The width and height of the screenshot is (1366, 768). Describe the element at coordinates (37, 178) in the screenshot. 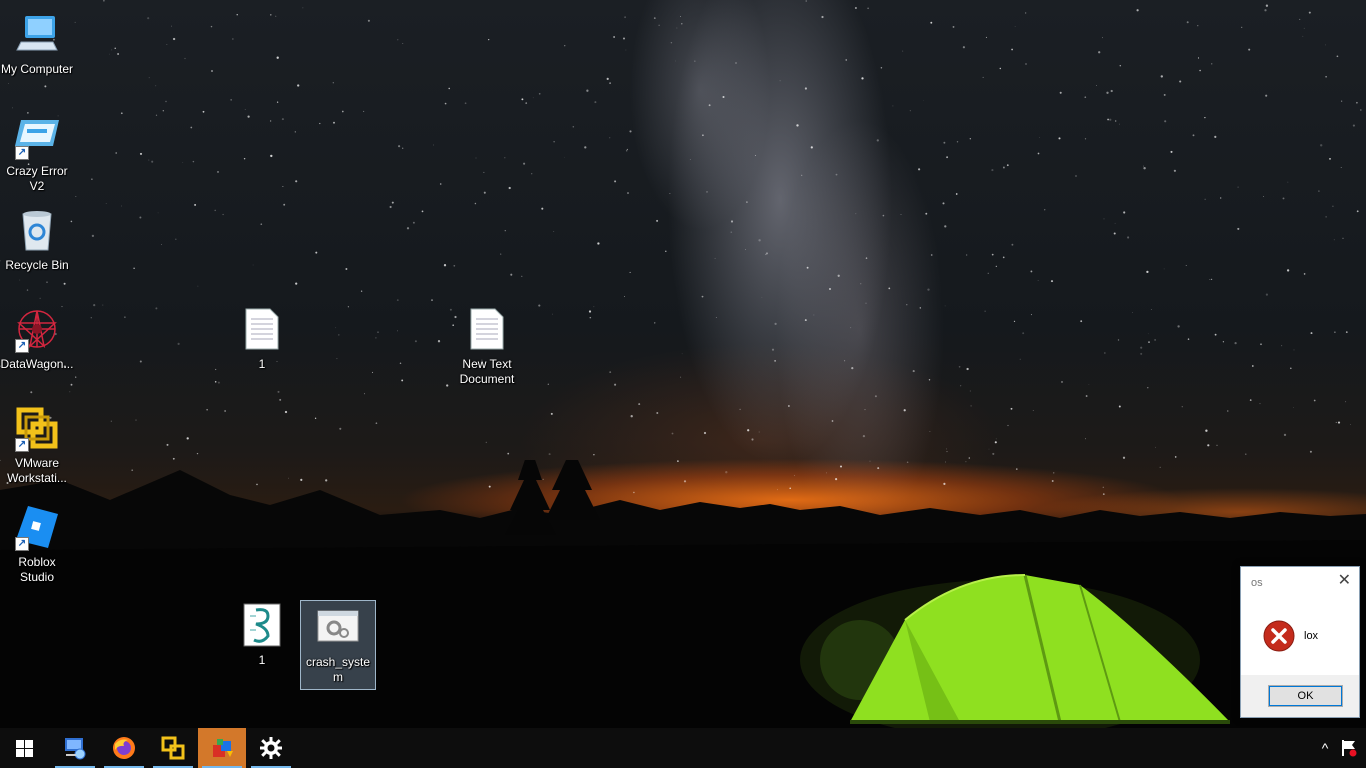

I see `desktop-icon-label: Crazy Error V2` at that location.